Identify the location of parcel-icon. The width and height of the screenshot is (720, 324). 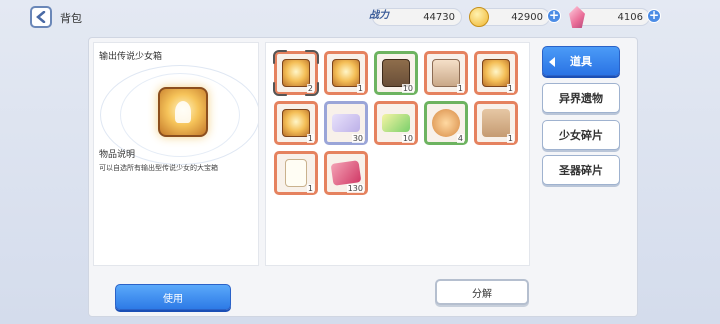
(496, 123).